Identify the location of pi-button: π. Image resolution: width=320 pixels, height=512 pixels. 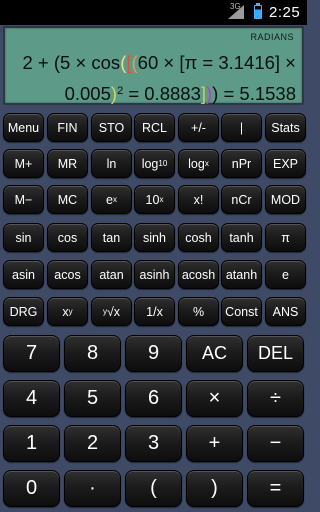
(285, 237).